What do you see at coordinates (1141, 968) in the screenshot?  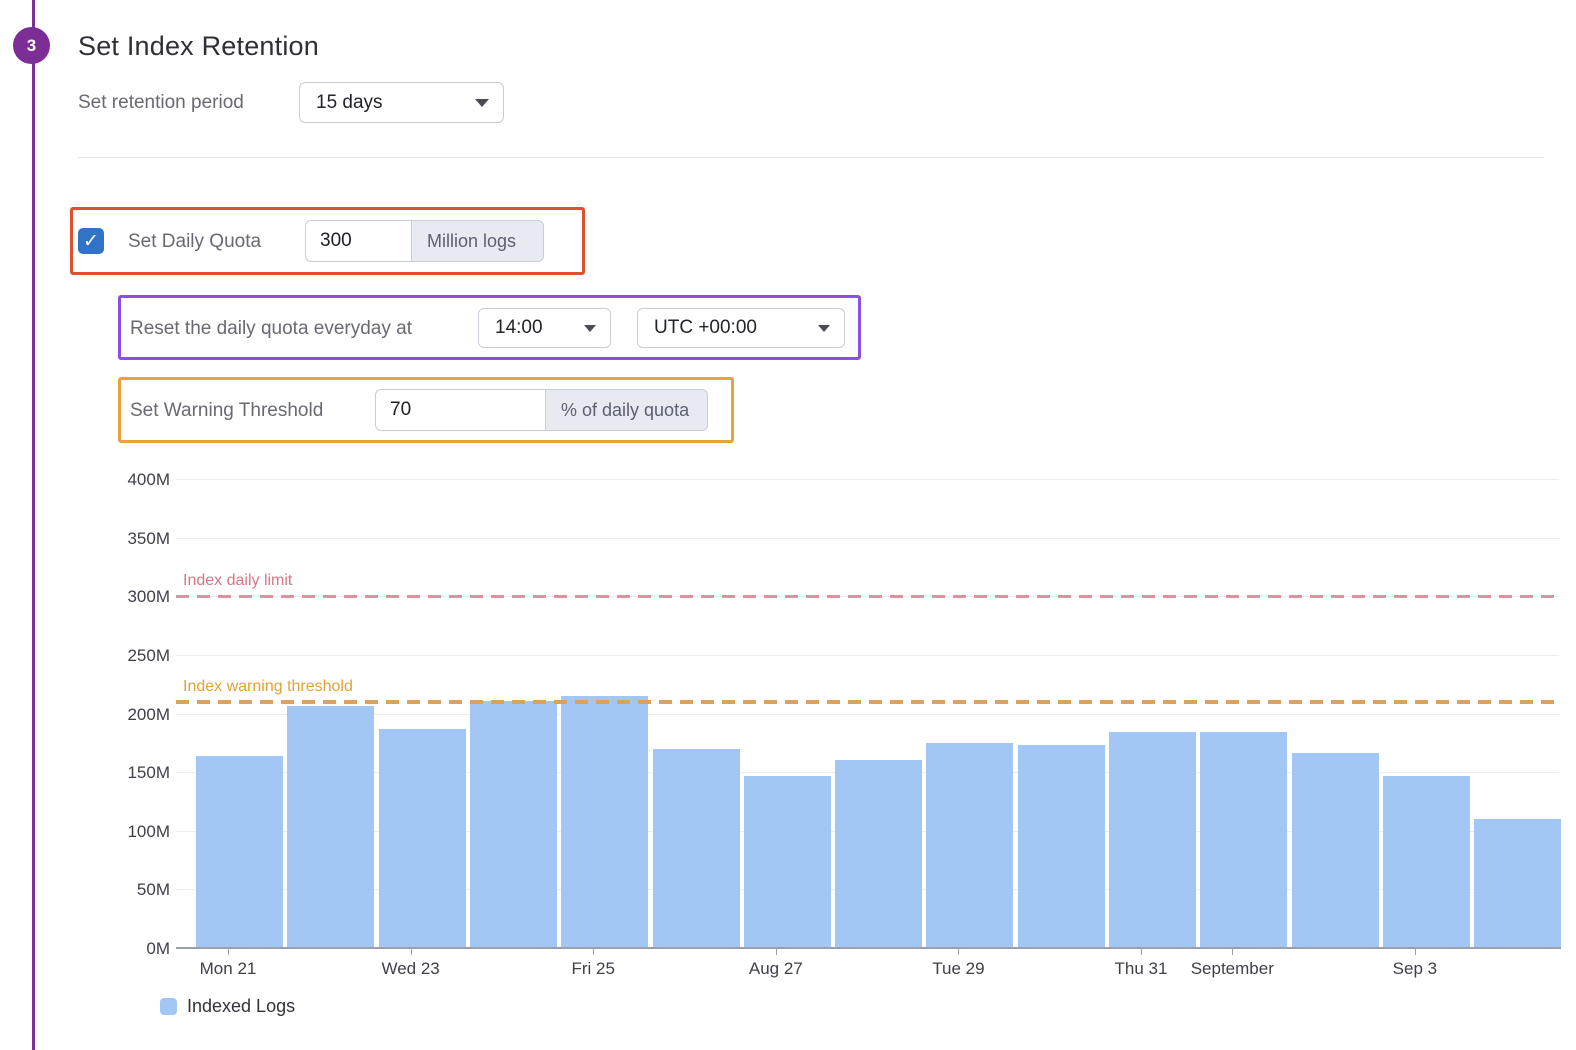 I see `x-axis-label: Thu 31` at bounding box center [1141, 968].